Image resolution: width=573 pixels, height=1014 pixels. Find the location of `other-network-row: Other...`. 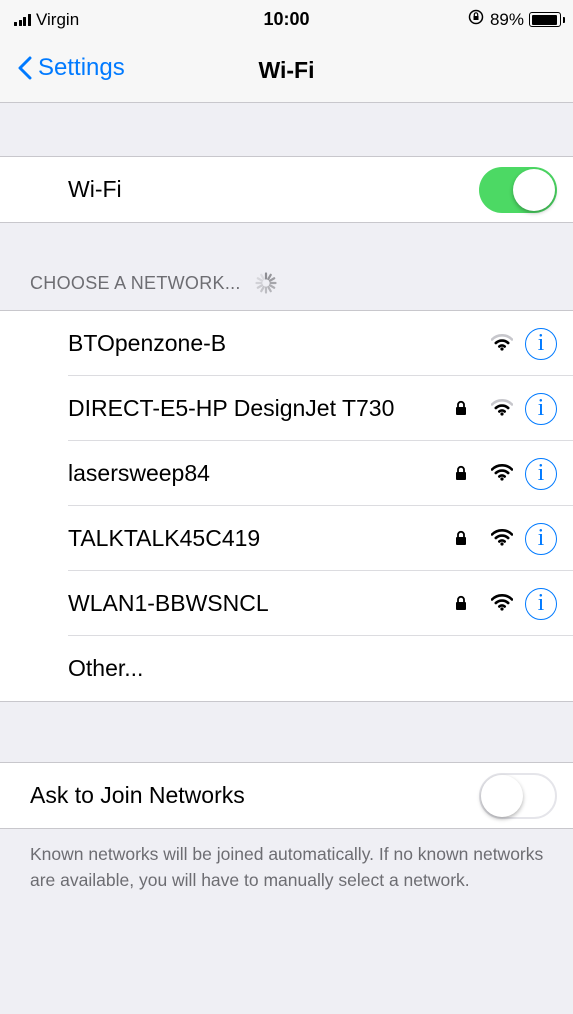

other-network-row: Other... is located at coordinates (286, 668).